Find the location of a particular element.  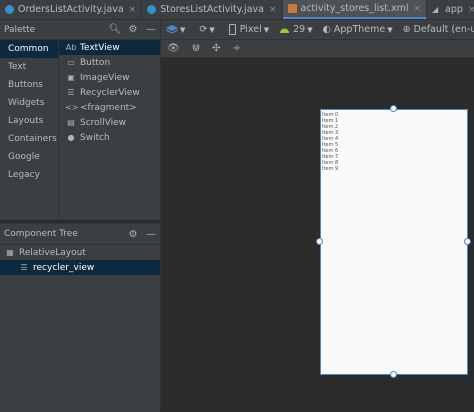

palette-item-label: TextView is located at coordinates (100, 47).